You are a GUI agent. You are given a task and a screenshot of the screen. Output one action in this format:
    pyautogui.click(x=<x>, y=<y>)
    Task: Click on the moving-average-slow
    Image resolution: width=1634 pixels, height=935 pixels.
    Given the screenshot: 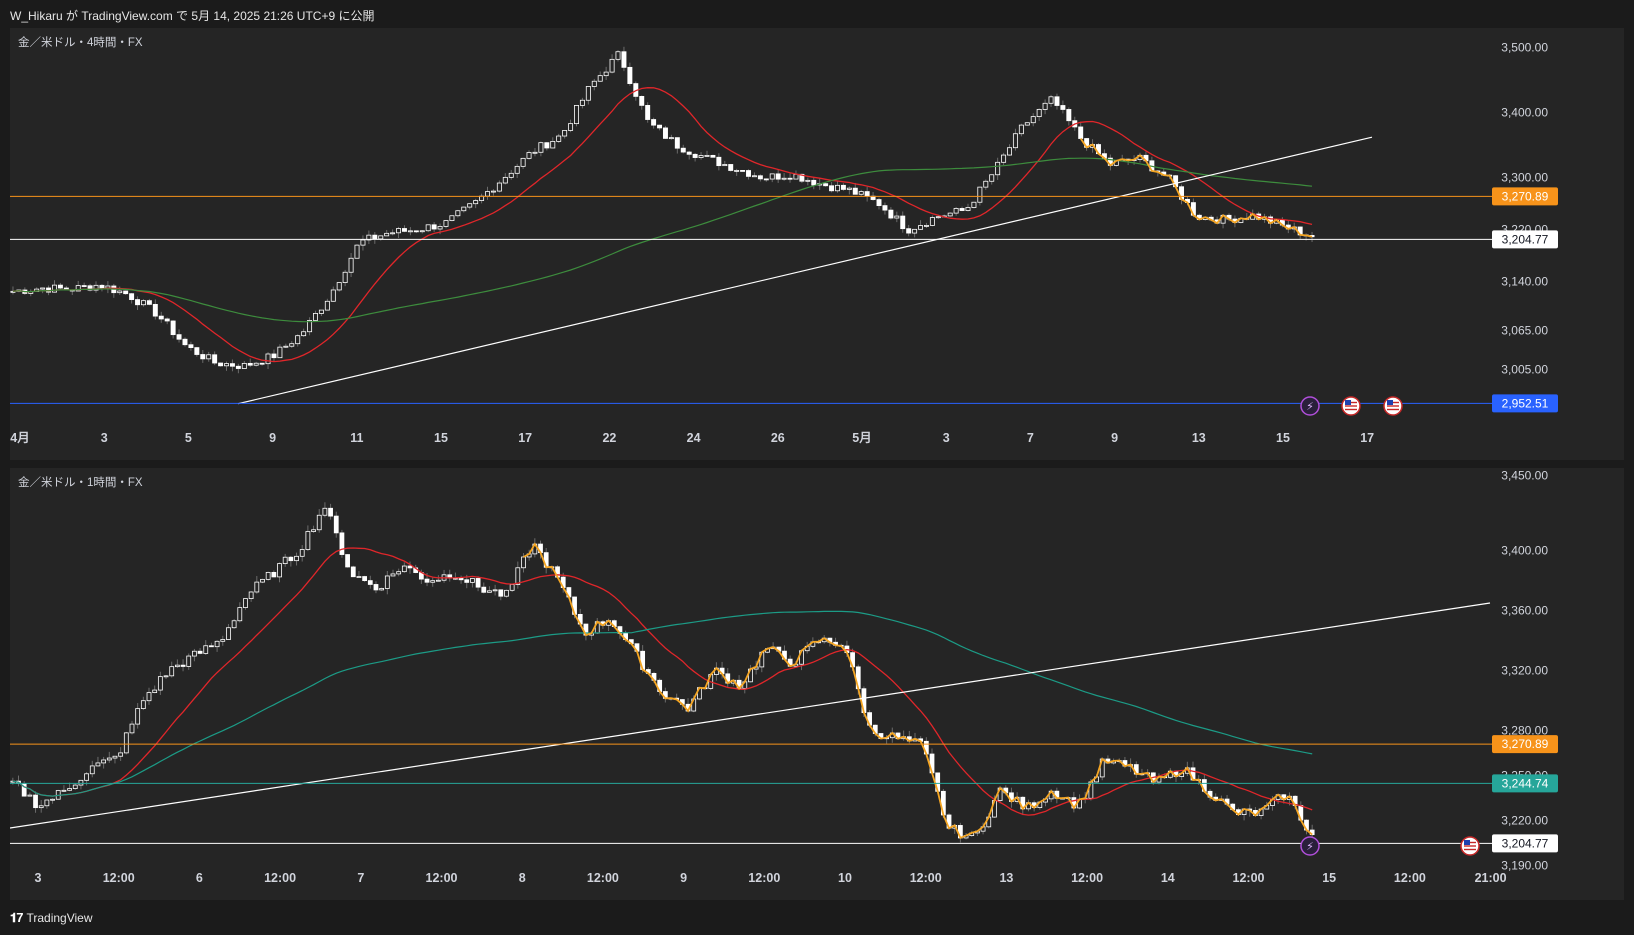 What is the action you would take?
    pyautogui.click(x=662, y=240)
    